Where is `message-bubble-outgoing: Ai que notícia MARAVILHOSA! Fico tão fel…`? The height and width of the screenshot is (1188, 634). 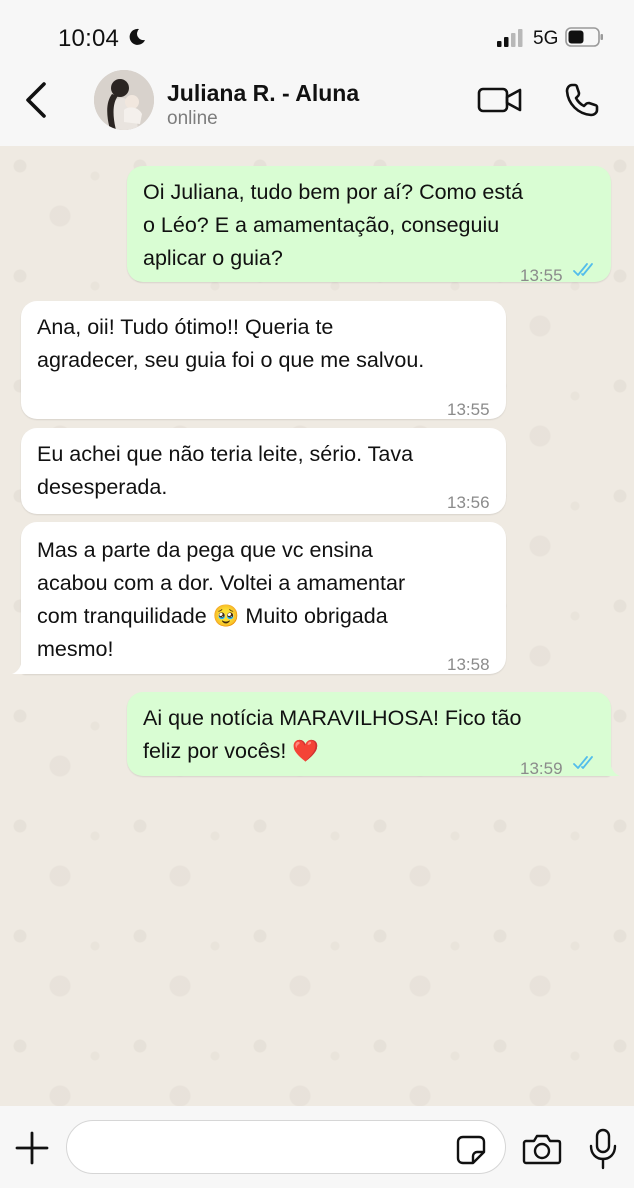 message-bubble-outgoing: Ai que notícia MARAVILHOSA! Fico tão fel… is located at coordinates (373, 735).